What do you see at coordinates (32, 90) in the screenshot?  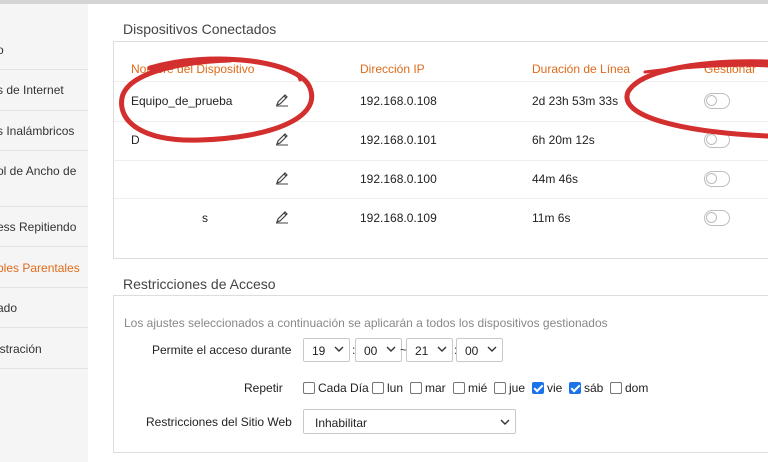 I see `sidebar-item-label: s de Internet` at bounding box center [32, 90].